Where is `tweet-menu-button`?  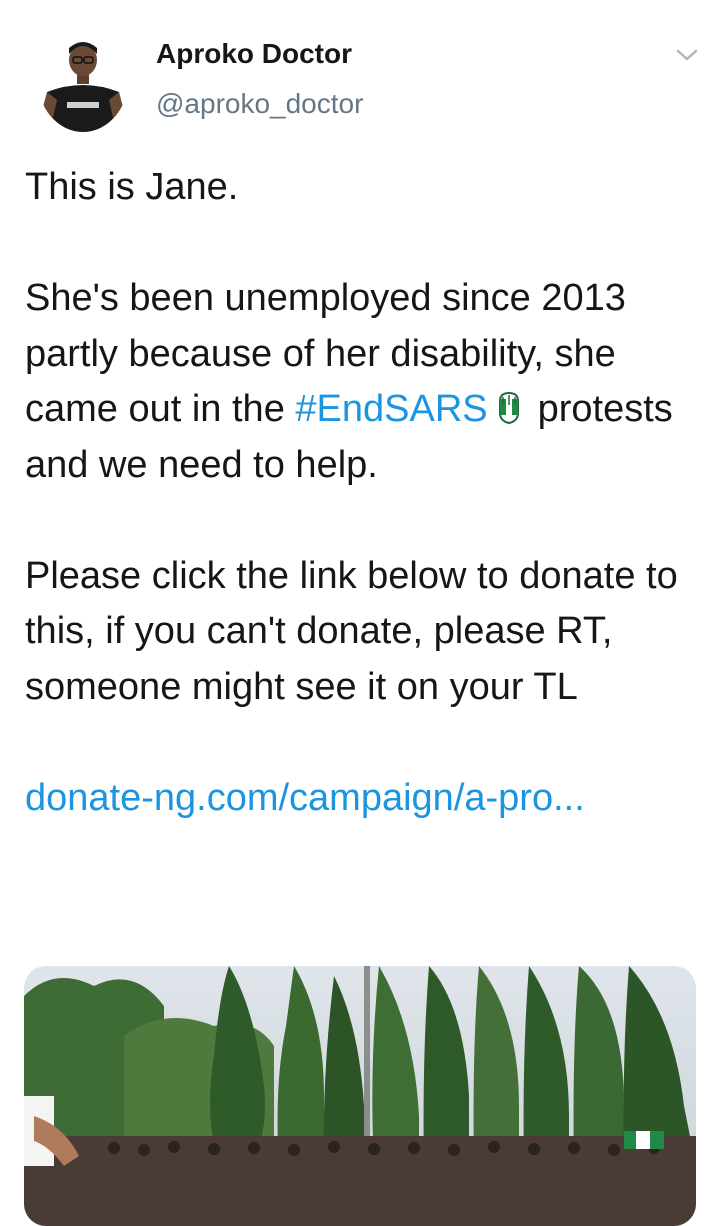 tweet-menu-button is located at coordinates (687, 55).